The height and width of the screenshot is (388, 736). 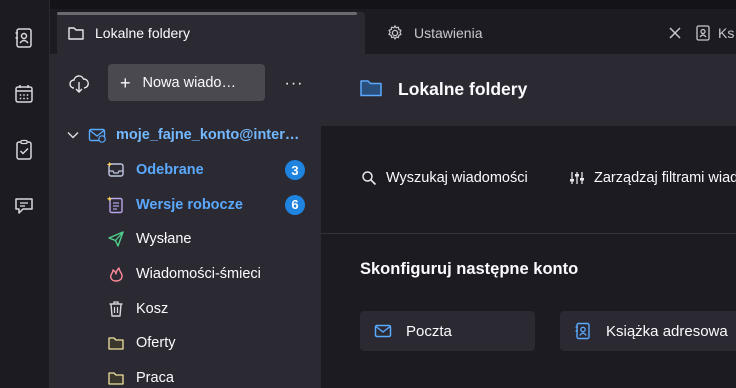 What do you see at coordinates (116, 239) in the screenshot?
I see `sent-icon` at bounding box center [116, 239].